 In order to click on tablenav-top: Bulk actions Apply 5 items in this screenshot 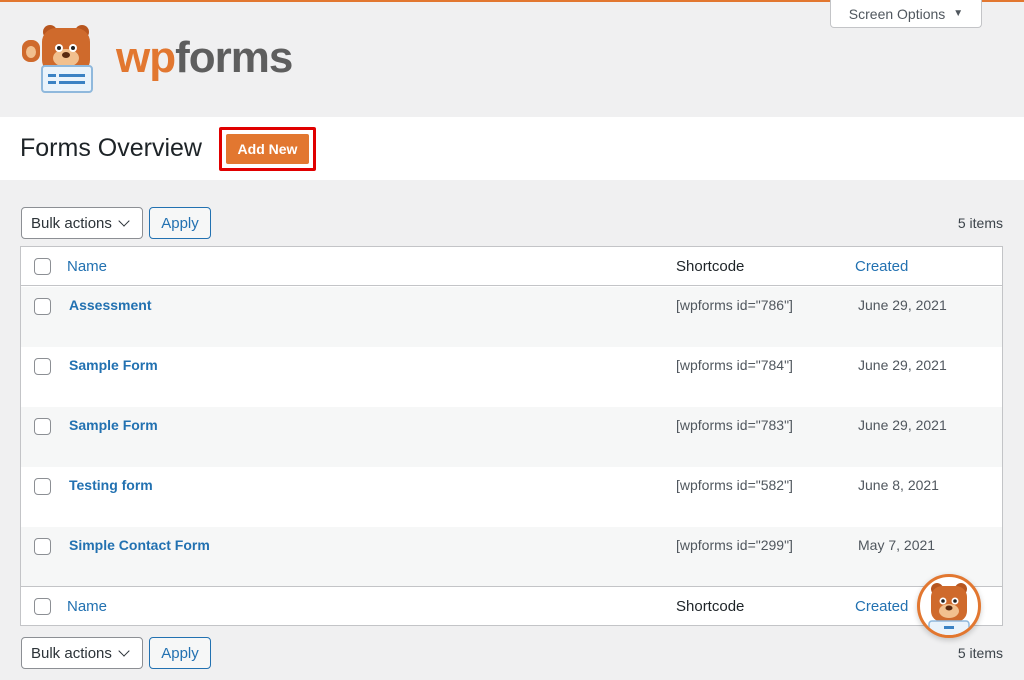, I will do `click(512, 223)`.